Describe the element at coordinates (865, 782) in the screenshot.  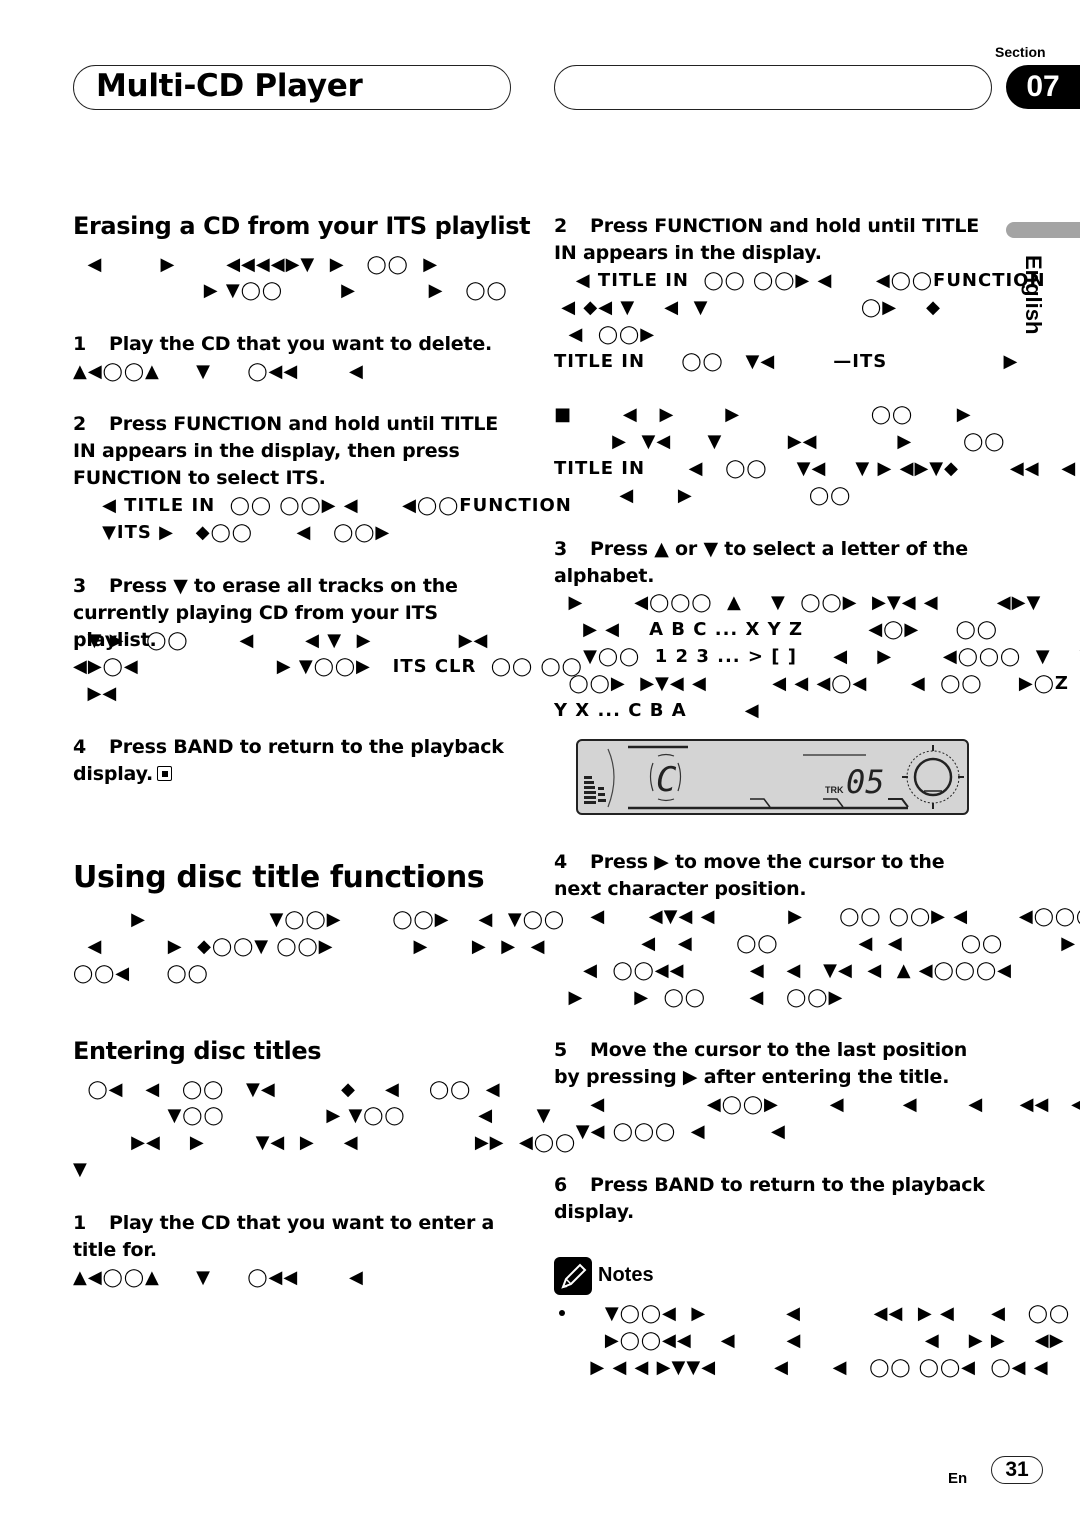
I see `lcd-track-number: 05` at that location.